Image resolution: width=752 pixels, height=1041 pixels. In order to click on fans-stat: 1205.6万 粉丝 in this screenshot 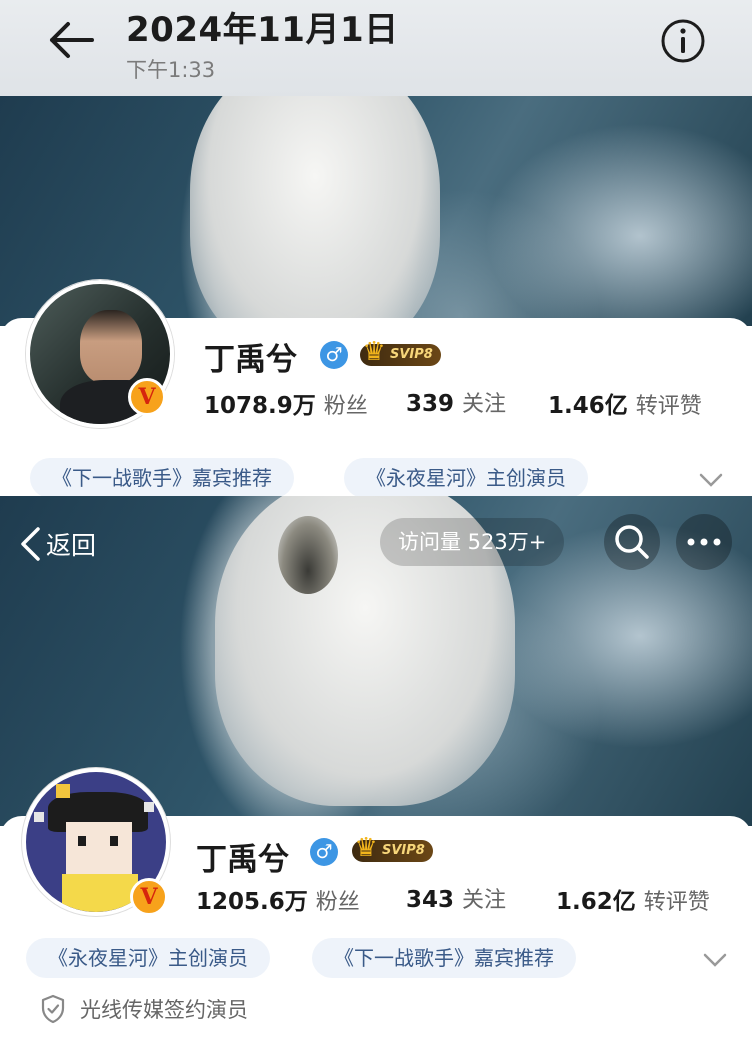, I will do `click(278, 899)`.